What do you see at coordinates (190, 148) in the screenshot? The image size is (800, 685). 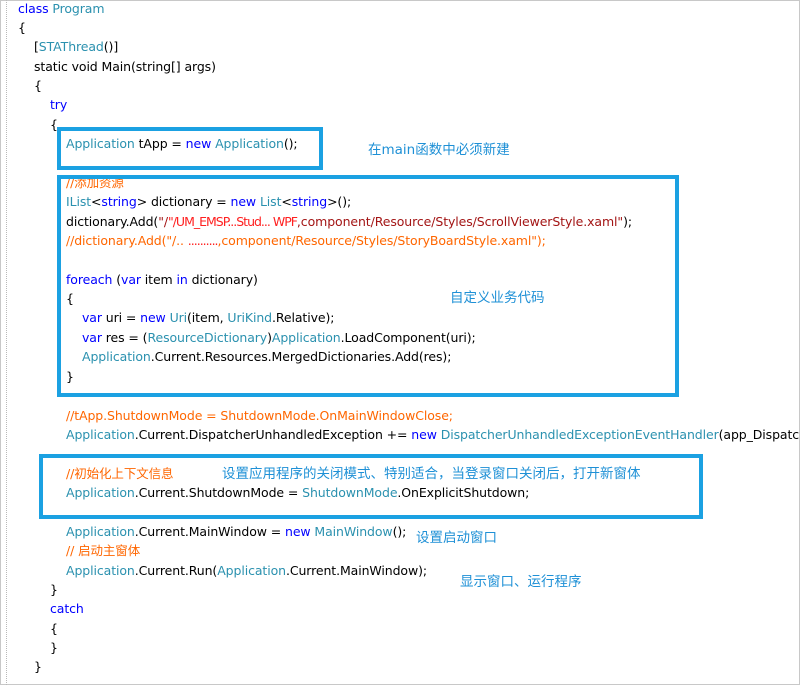 I see `highlight-box-new-application` at bounding box center [190, 148].